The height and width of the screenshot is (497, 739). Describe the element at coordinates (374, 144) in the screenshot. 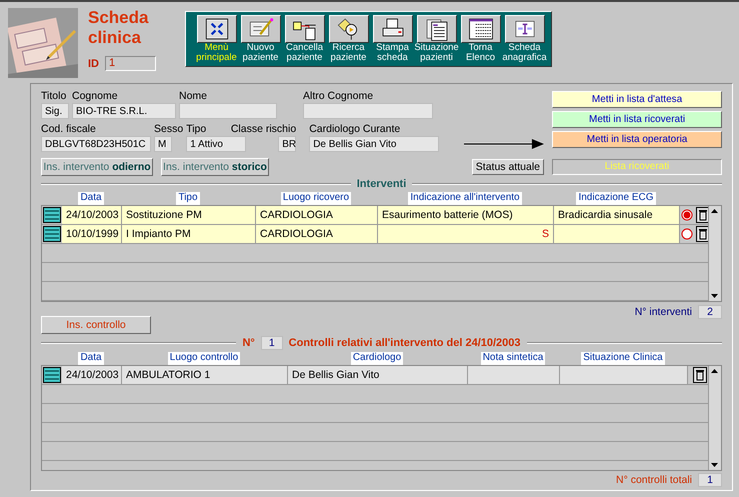

I see `input-field: De Bellis Gian Vito` at that location.